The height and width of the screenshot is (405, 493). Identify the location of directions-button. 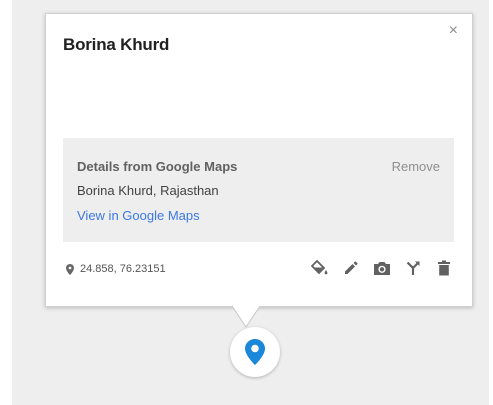
(413, 268).